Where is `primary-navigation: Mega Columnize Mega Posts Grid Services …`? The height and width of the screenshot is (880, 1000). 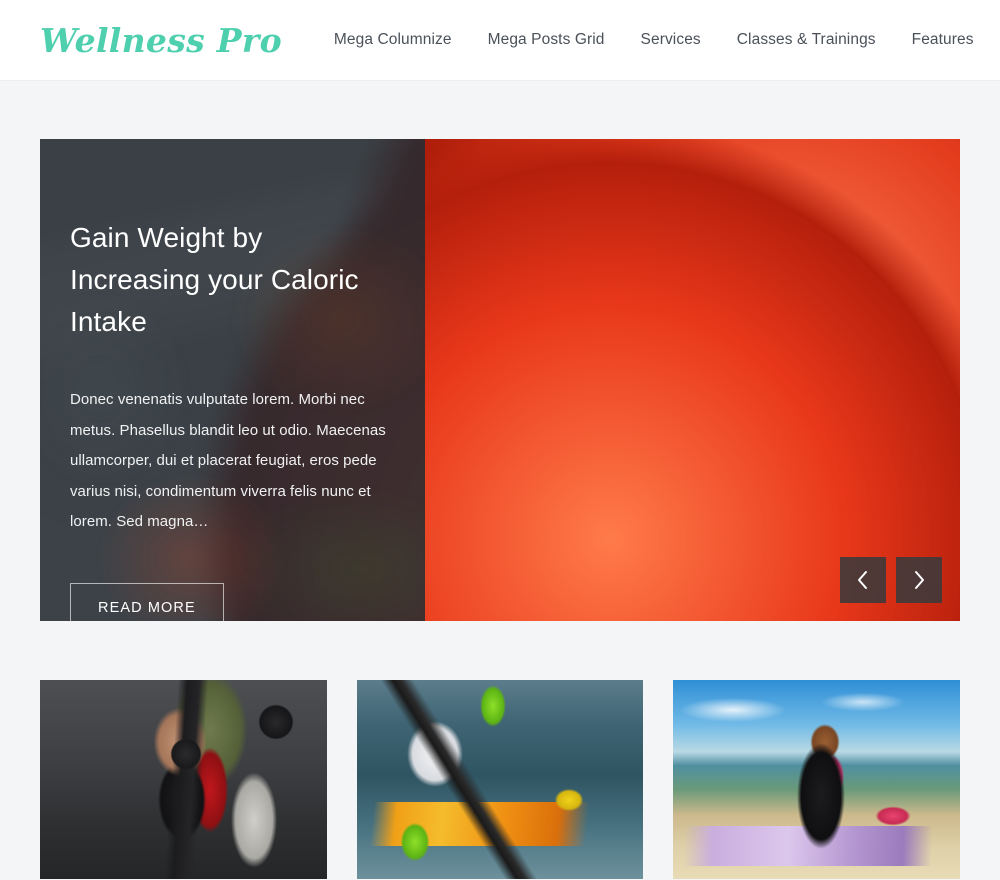
primary-navigation: Mega Columnize Mega Posts Grid Services … is located at coordinates (667, 40).